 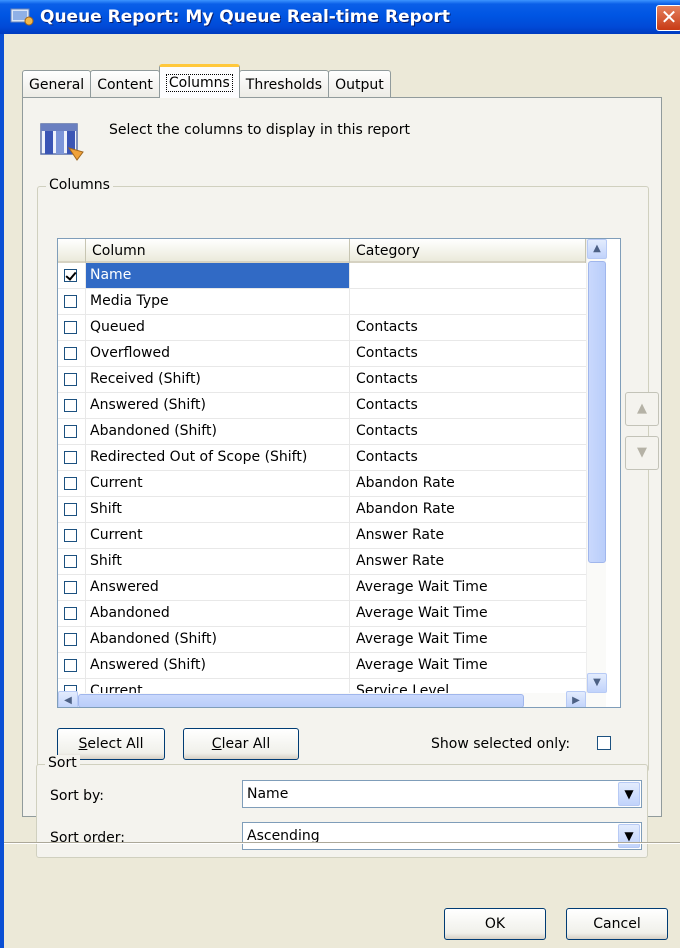 I want to click on list-item: Shift Answer Rate, so click(x=322, y=562).